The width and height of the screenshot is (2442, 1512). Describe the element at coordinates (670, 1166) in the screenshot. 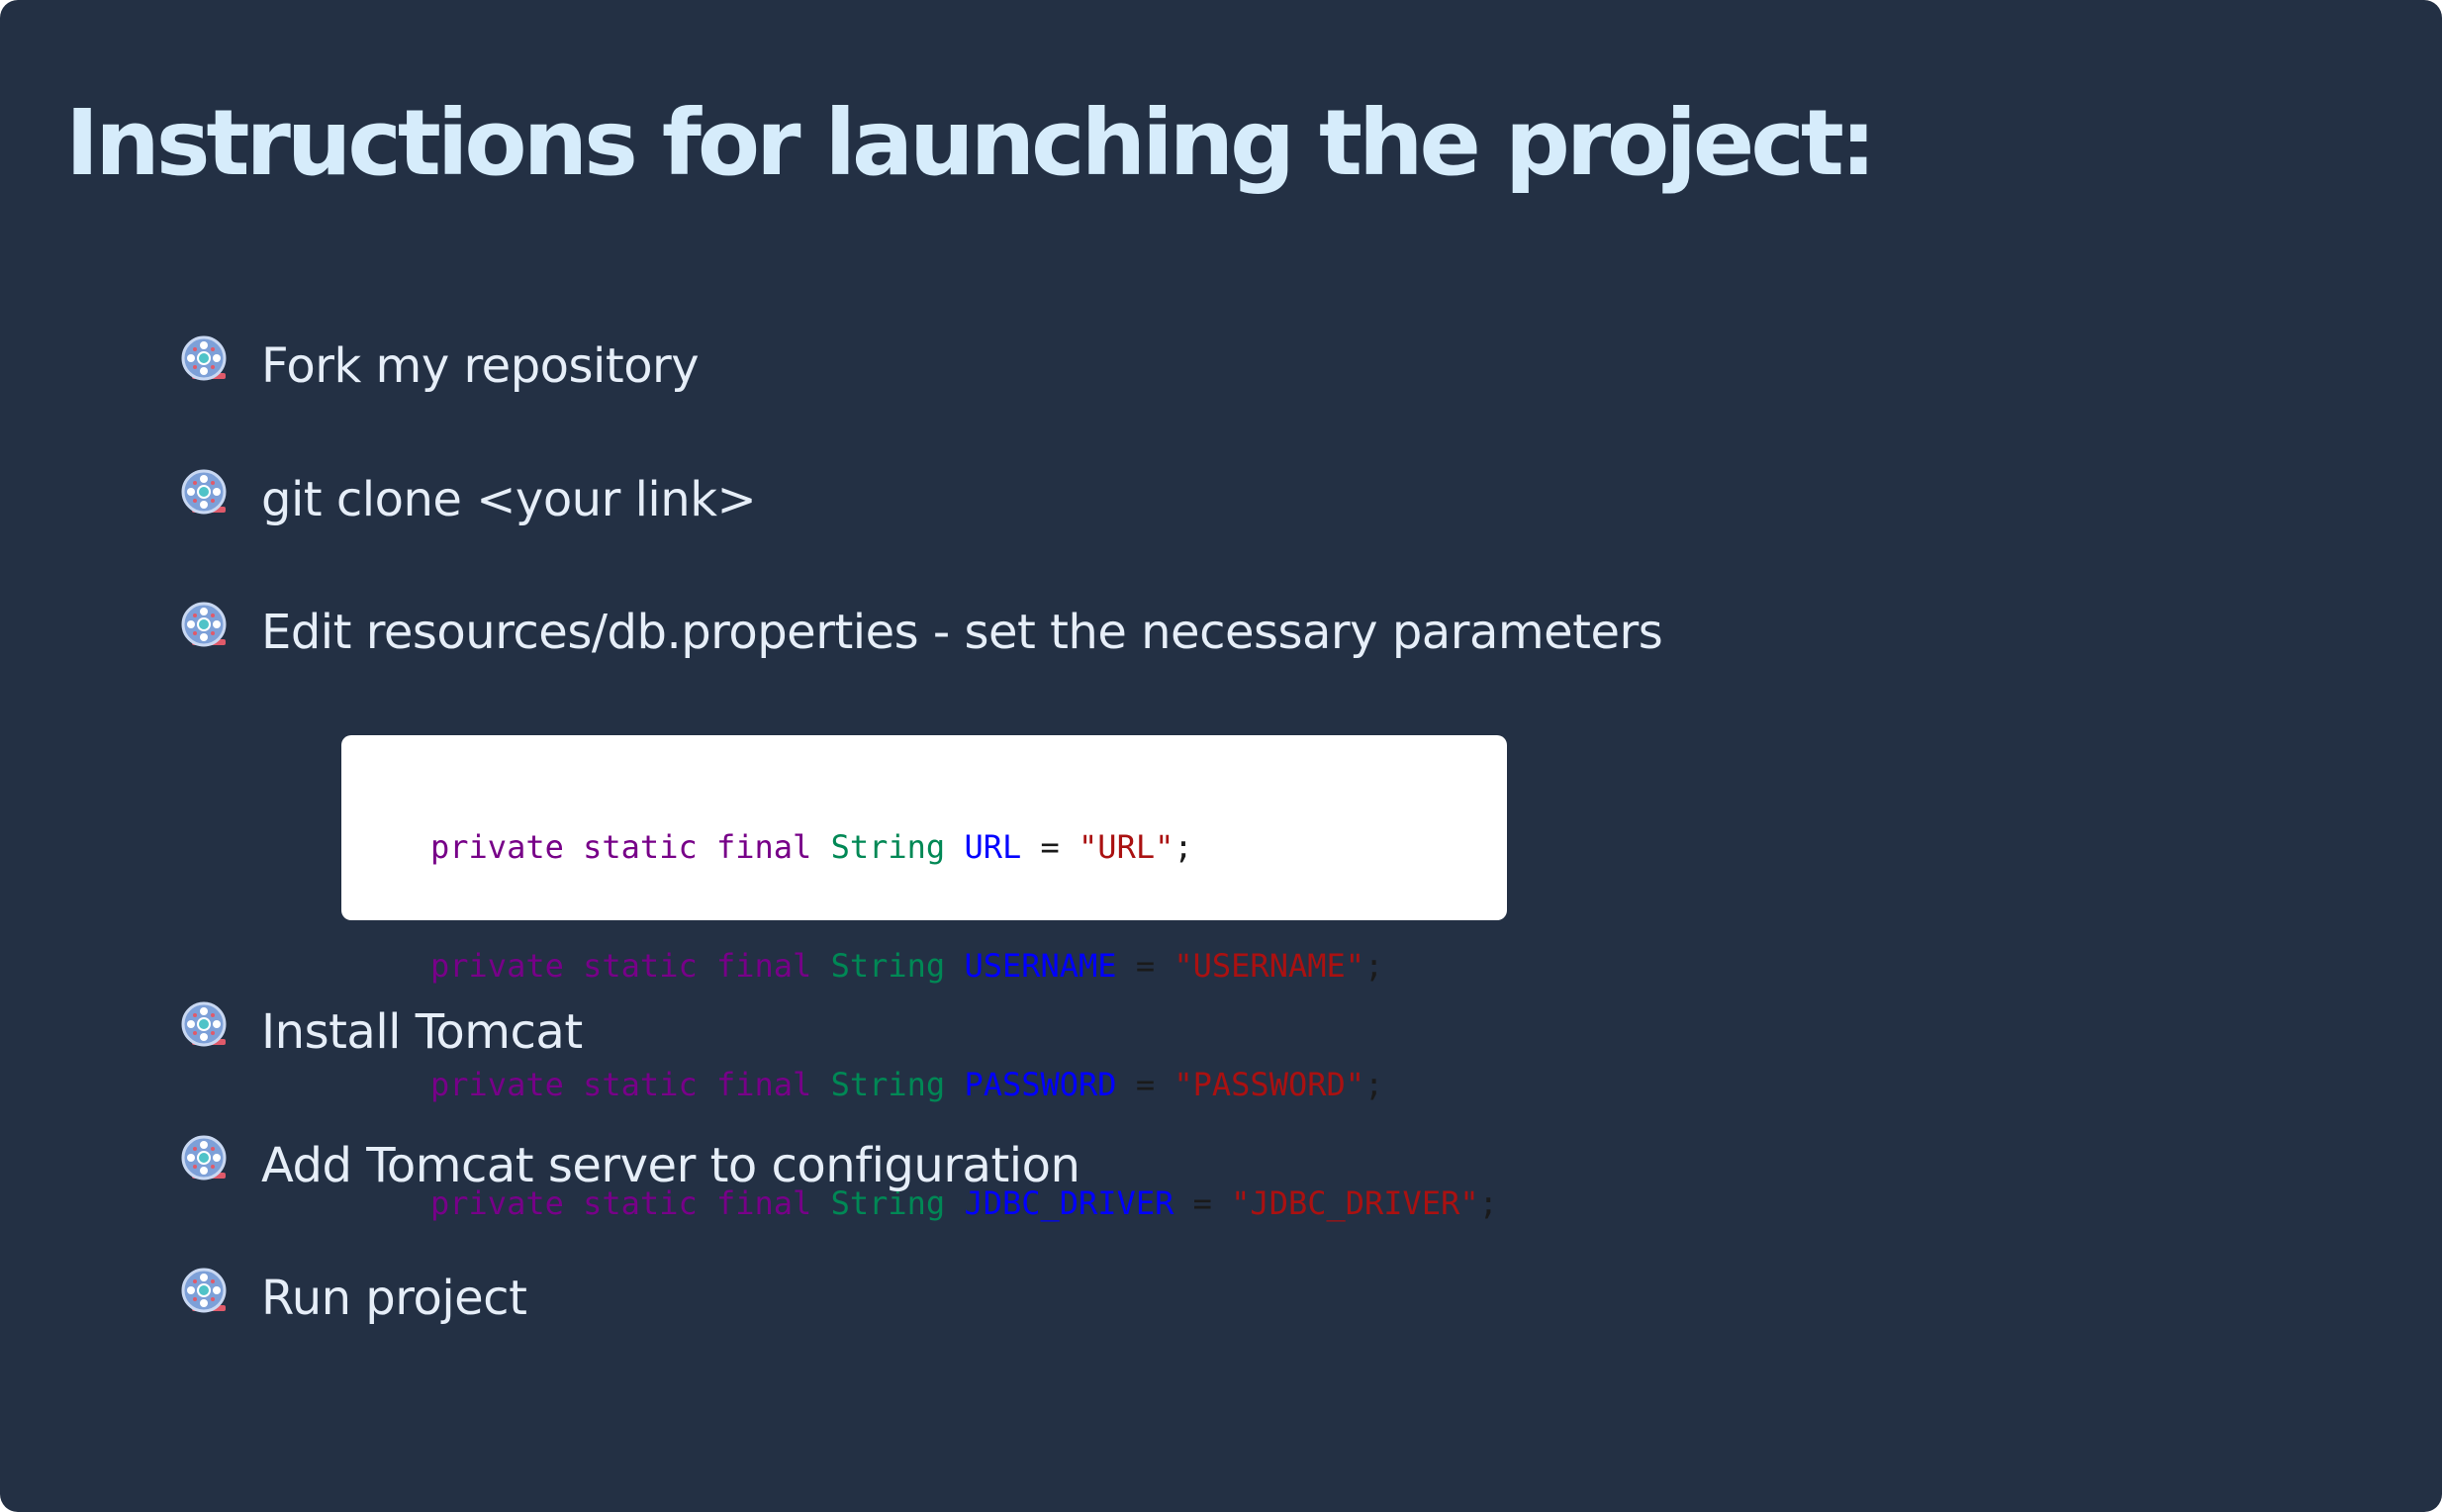

I see `step-label: Add Tomcat server to configuration` at that location.